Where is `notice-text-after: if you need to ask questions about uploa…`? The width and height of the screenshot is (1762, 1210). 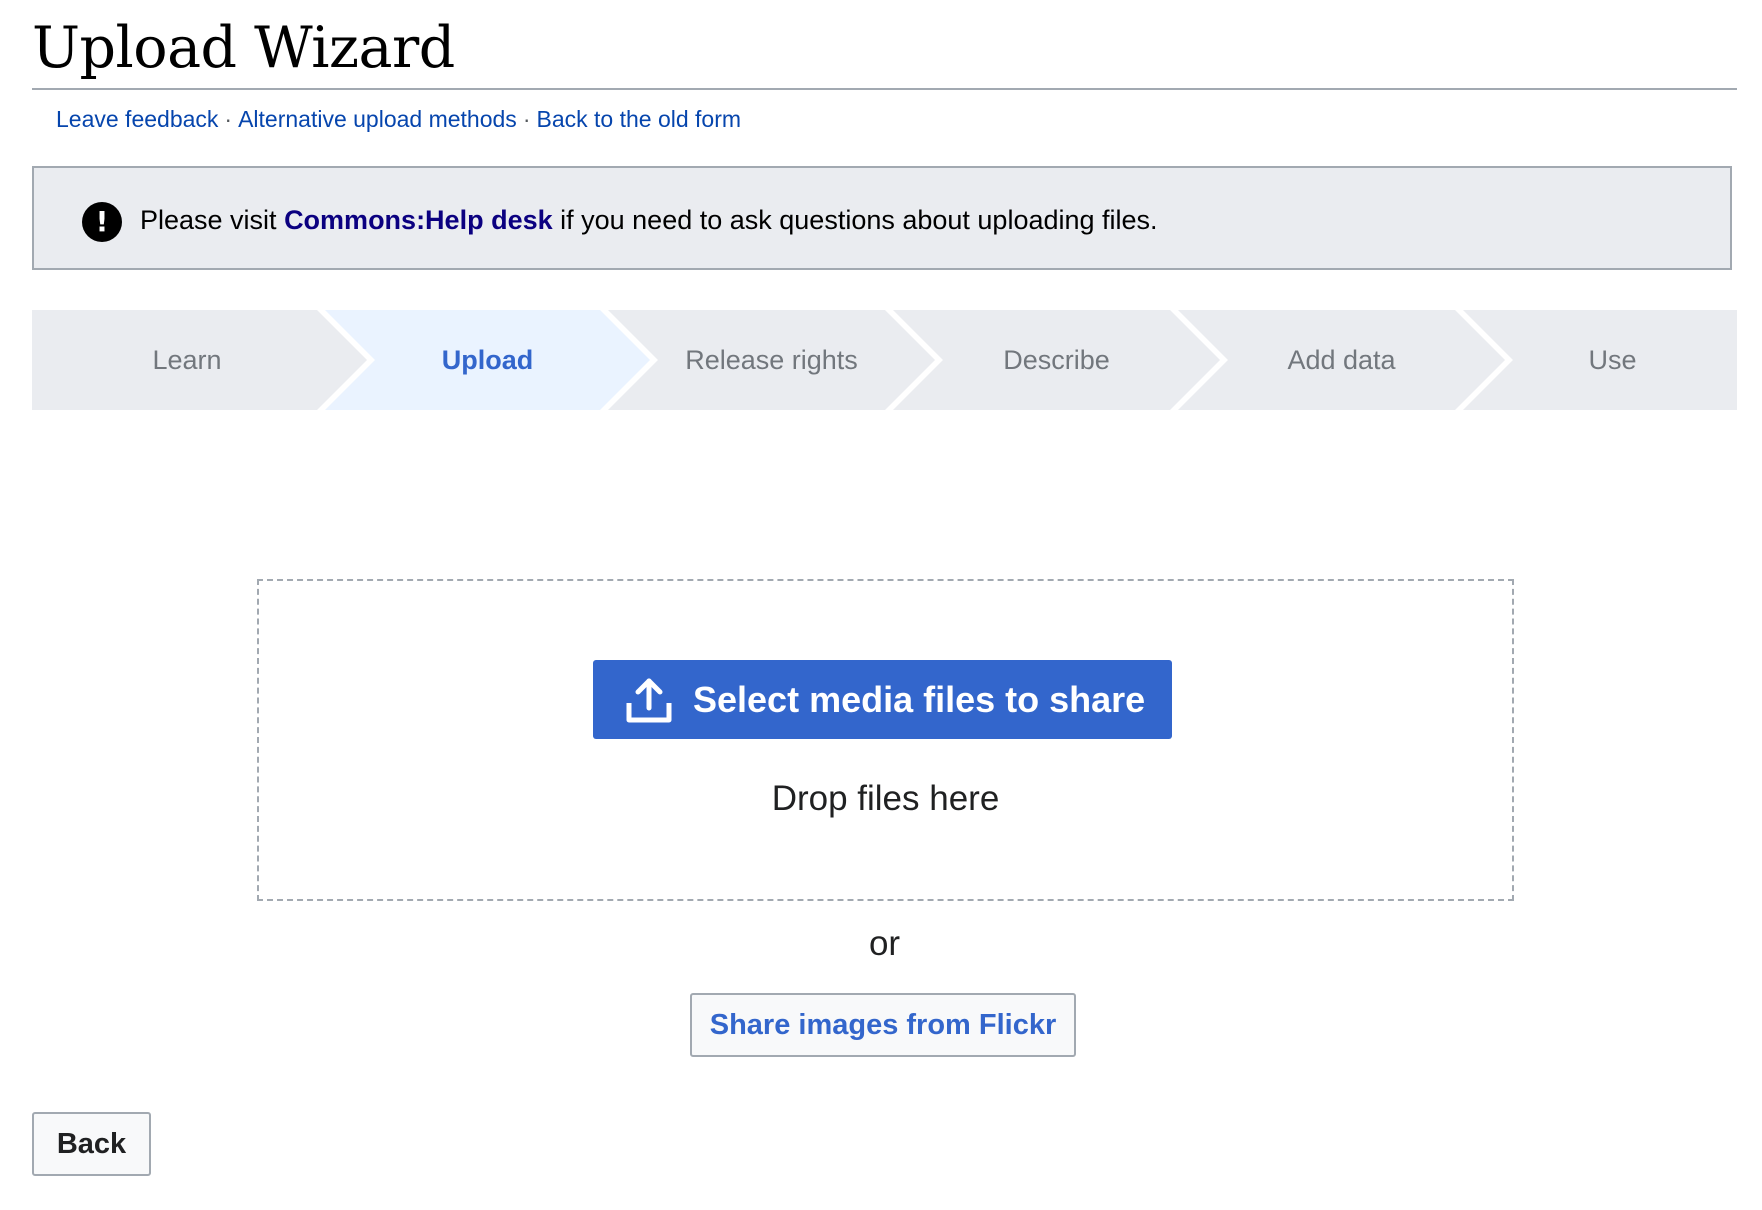 notice-text-after: if you need to ask questions about uploa… is located at coordinates (855, 220).